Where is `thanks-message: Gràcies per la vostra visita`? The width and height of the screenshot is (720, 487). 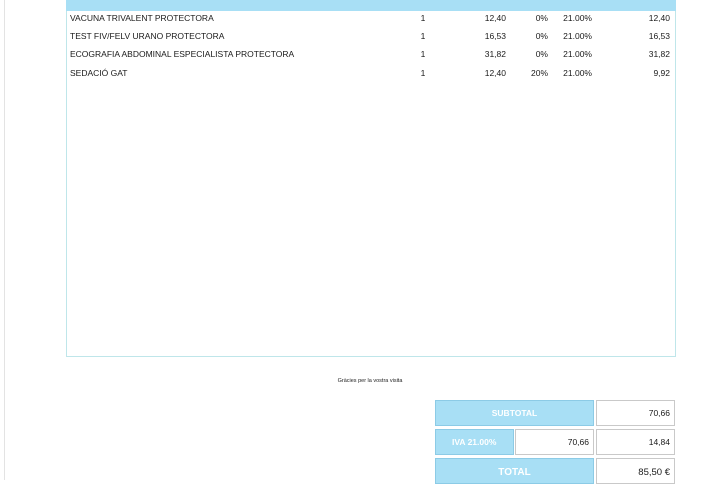 thanks-message: Gràcies per la vostra visita is located at coordinates (370, 381).